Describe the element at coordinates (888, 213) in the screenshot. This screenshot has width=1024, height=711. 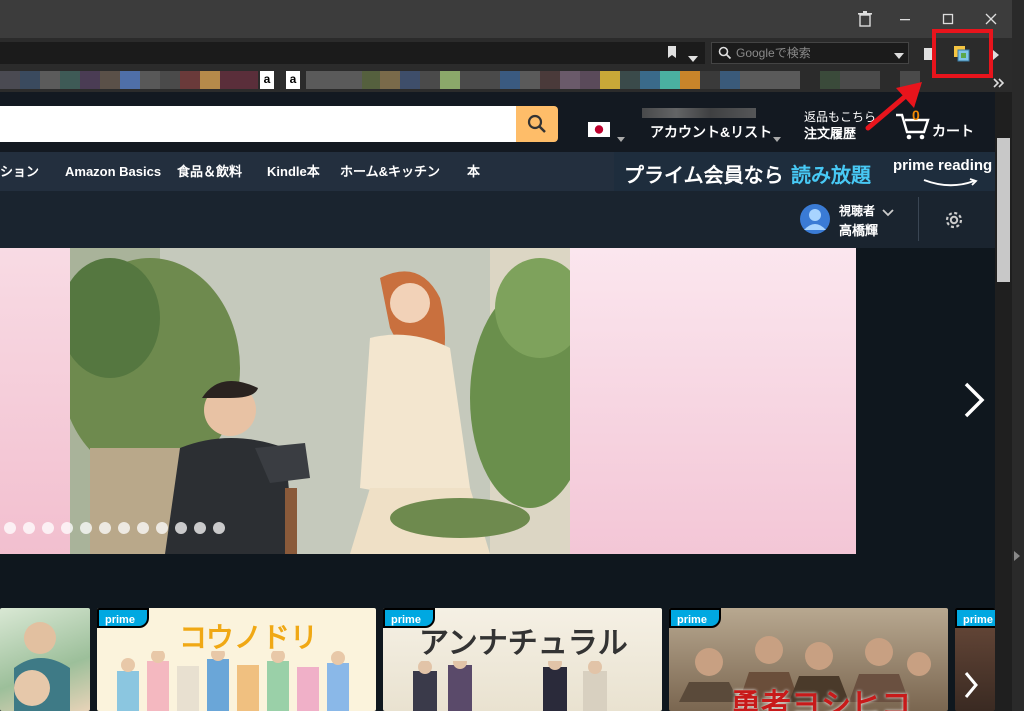
I see `chevron-down-icon` at that location.